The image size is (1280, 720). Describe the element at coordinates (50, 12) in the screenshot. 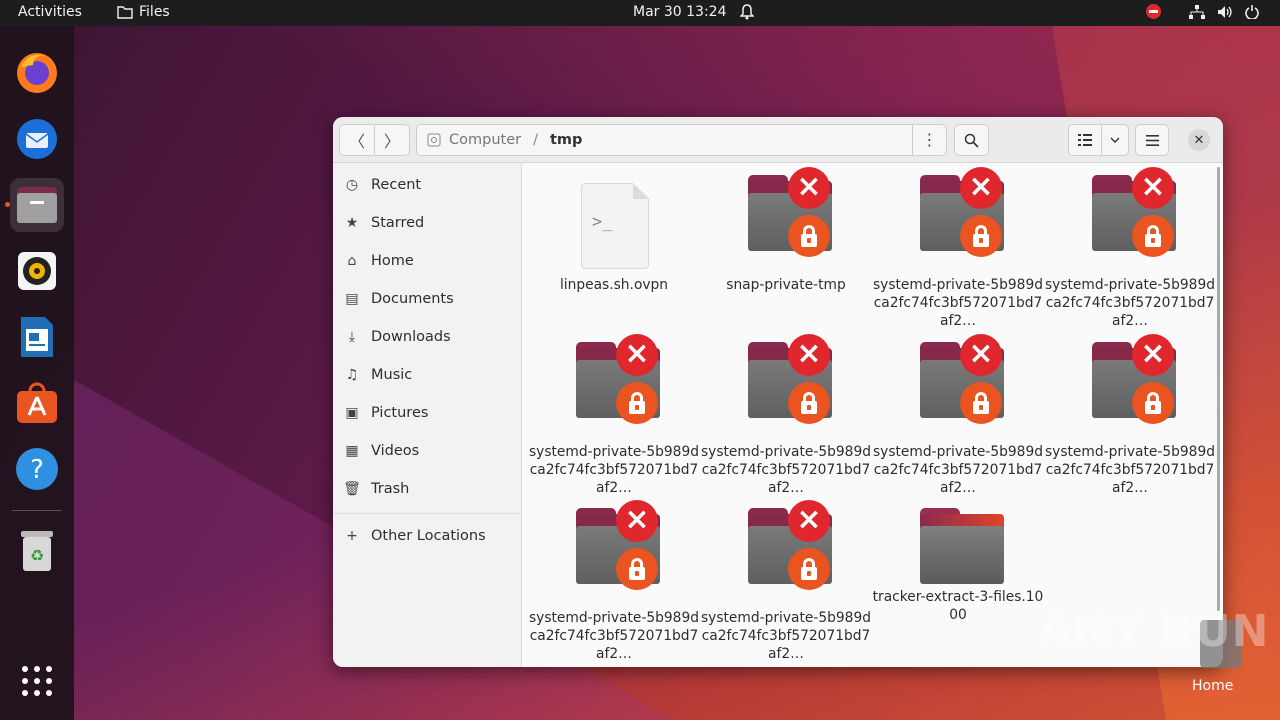

I see `activities-button: Activities` at that location.